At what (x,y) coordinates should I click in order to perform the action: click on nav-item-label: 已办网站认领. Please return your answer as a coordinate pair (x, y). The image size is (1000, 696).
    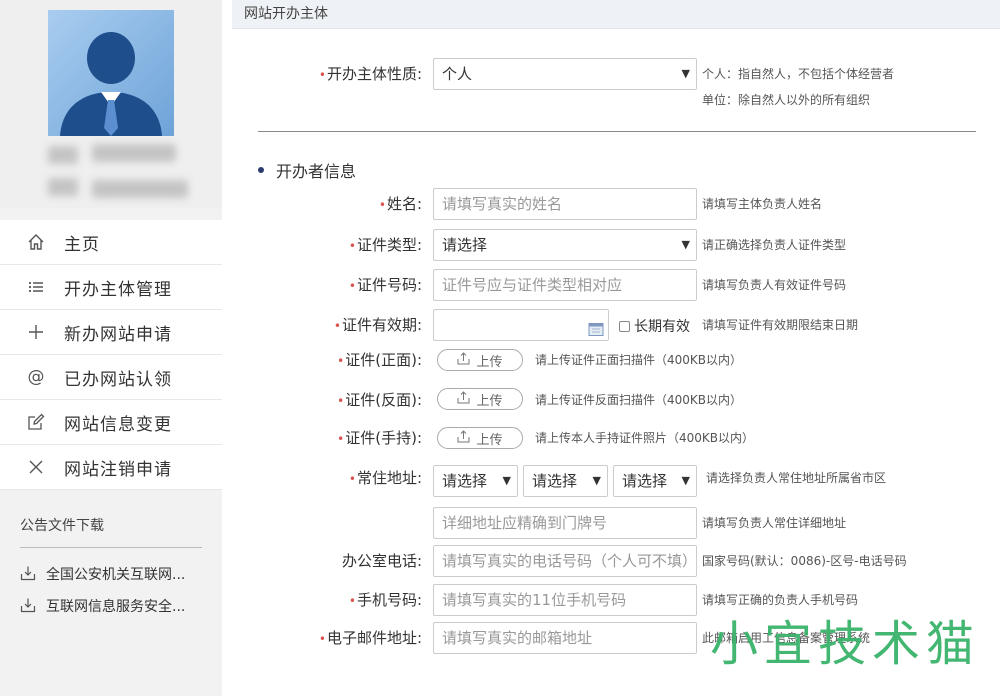
    Looking at the image, I should click on (118, 379).